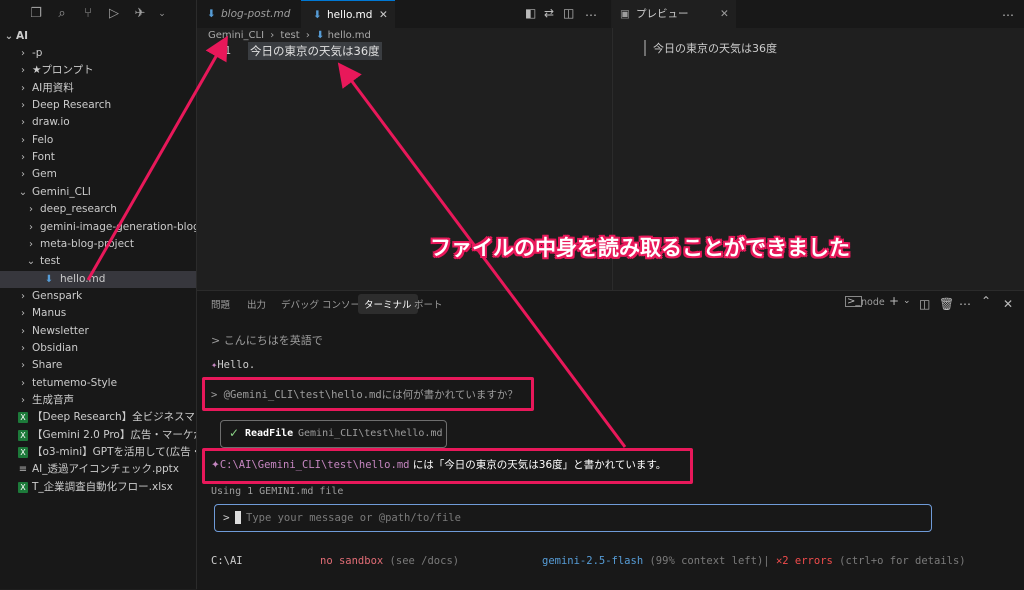 The image size is (1024, 590). I want to click on arrow-to-breadcrumb, so click(157, 158).